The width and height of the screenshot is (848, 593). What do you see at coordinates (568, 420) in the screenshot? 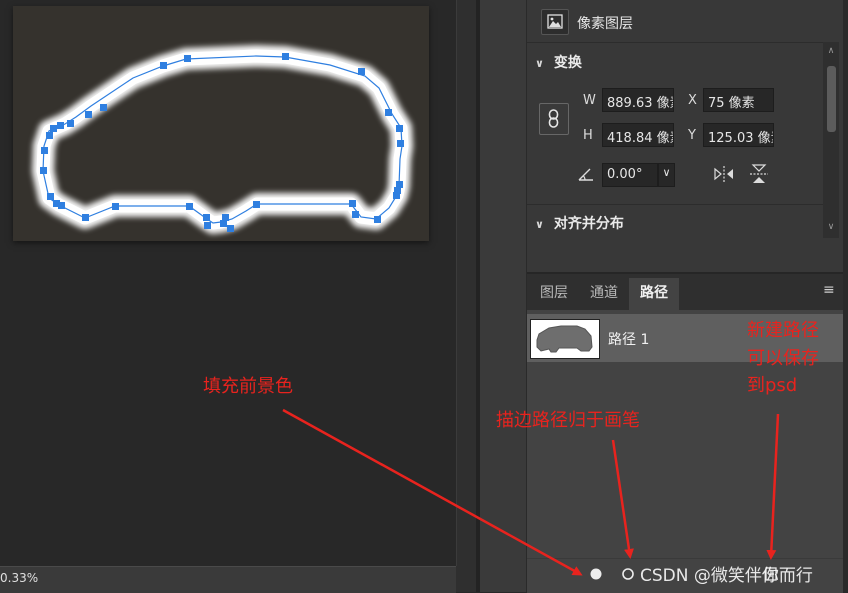
I see `stroke-path-note: 描边路径归于画笔` at bounding box center [568, 420].